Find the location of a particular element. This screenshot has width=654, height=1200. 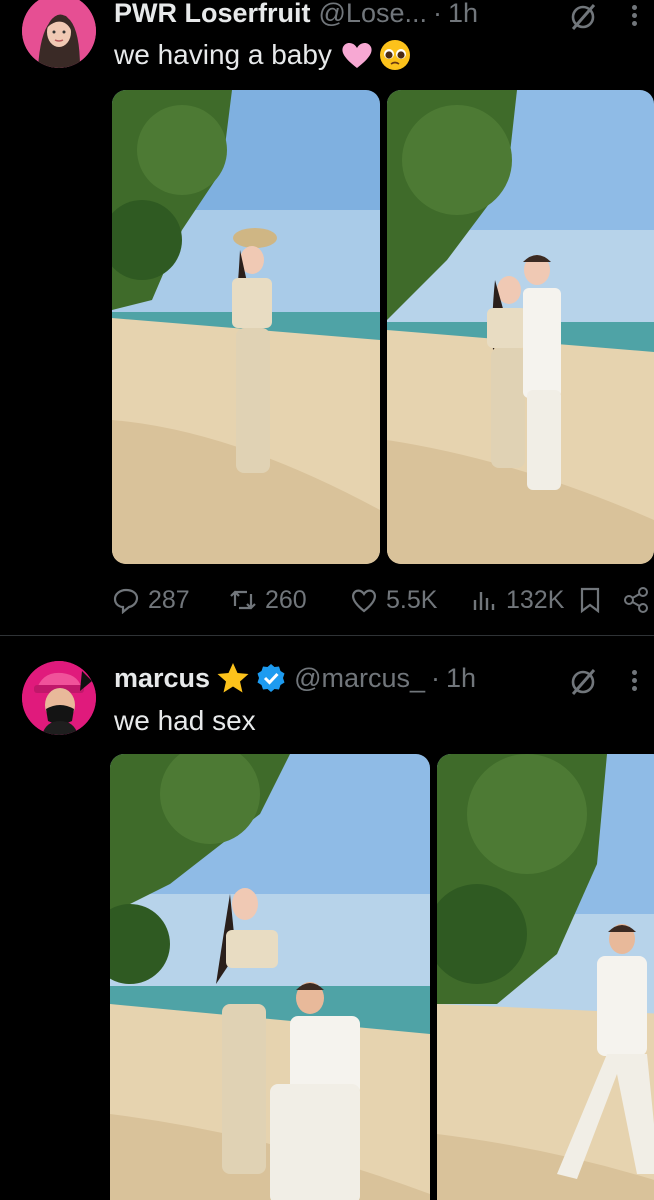

tweet-text: we having a baby is located at coordinates (263, 55).